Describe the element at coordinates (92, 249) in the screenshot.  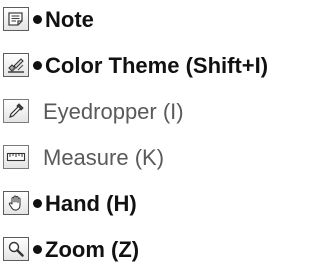
I see `menu-item-label: Zoom (Z)` at that location.